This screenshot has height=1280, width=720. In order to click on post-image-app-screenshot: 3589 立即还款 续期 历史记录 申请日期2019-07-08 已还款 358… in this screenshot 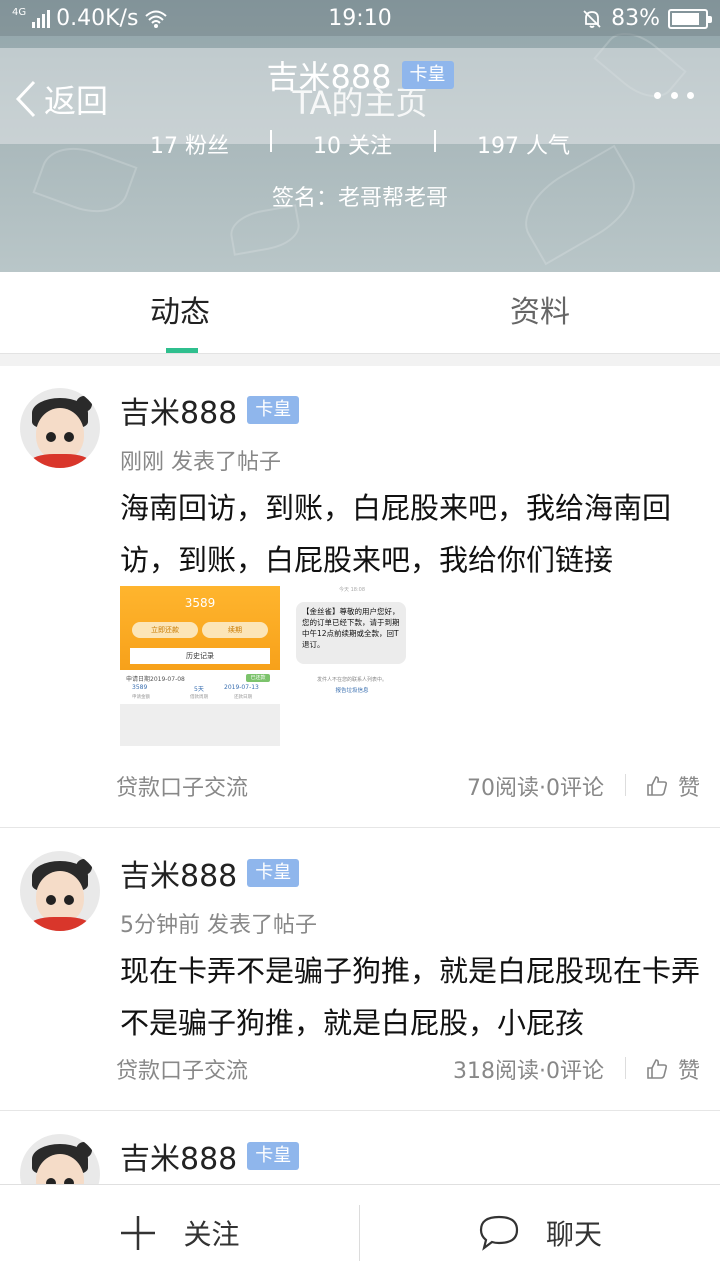, I will do `click(200, 666)`.